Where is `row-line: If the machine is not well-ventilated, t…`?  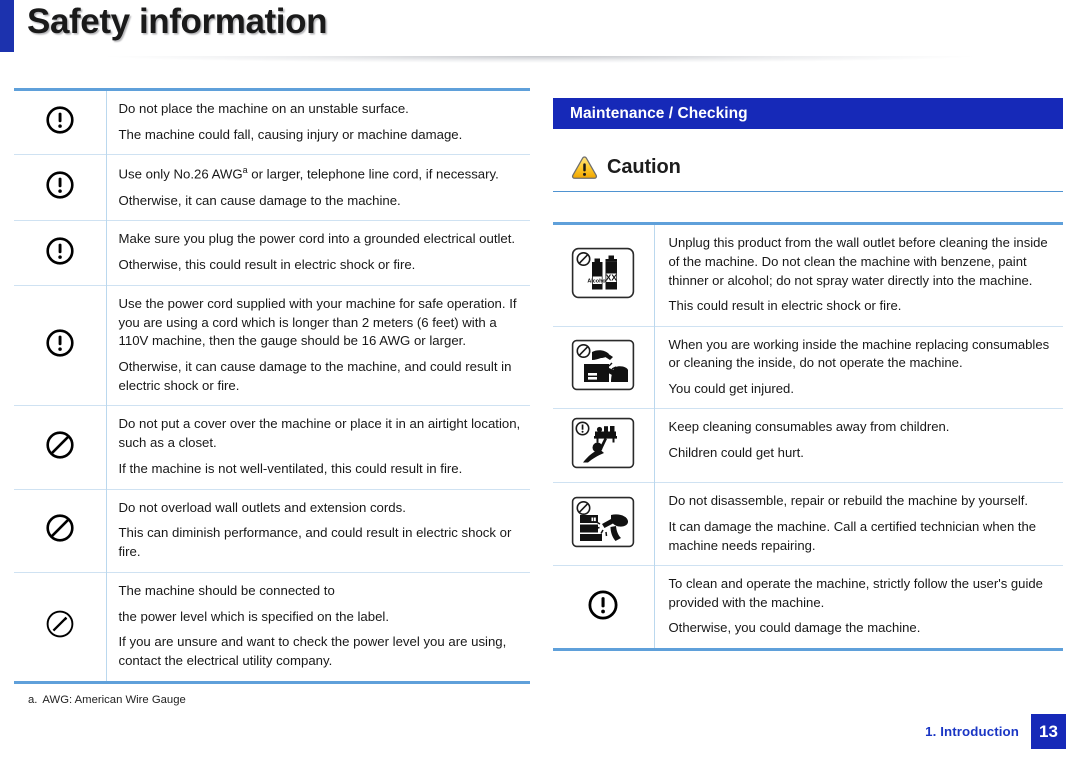 row-line: If the machine is not well-ventilated, t… is located at coordinates (290, 468).